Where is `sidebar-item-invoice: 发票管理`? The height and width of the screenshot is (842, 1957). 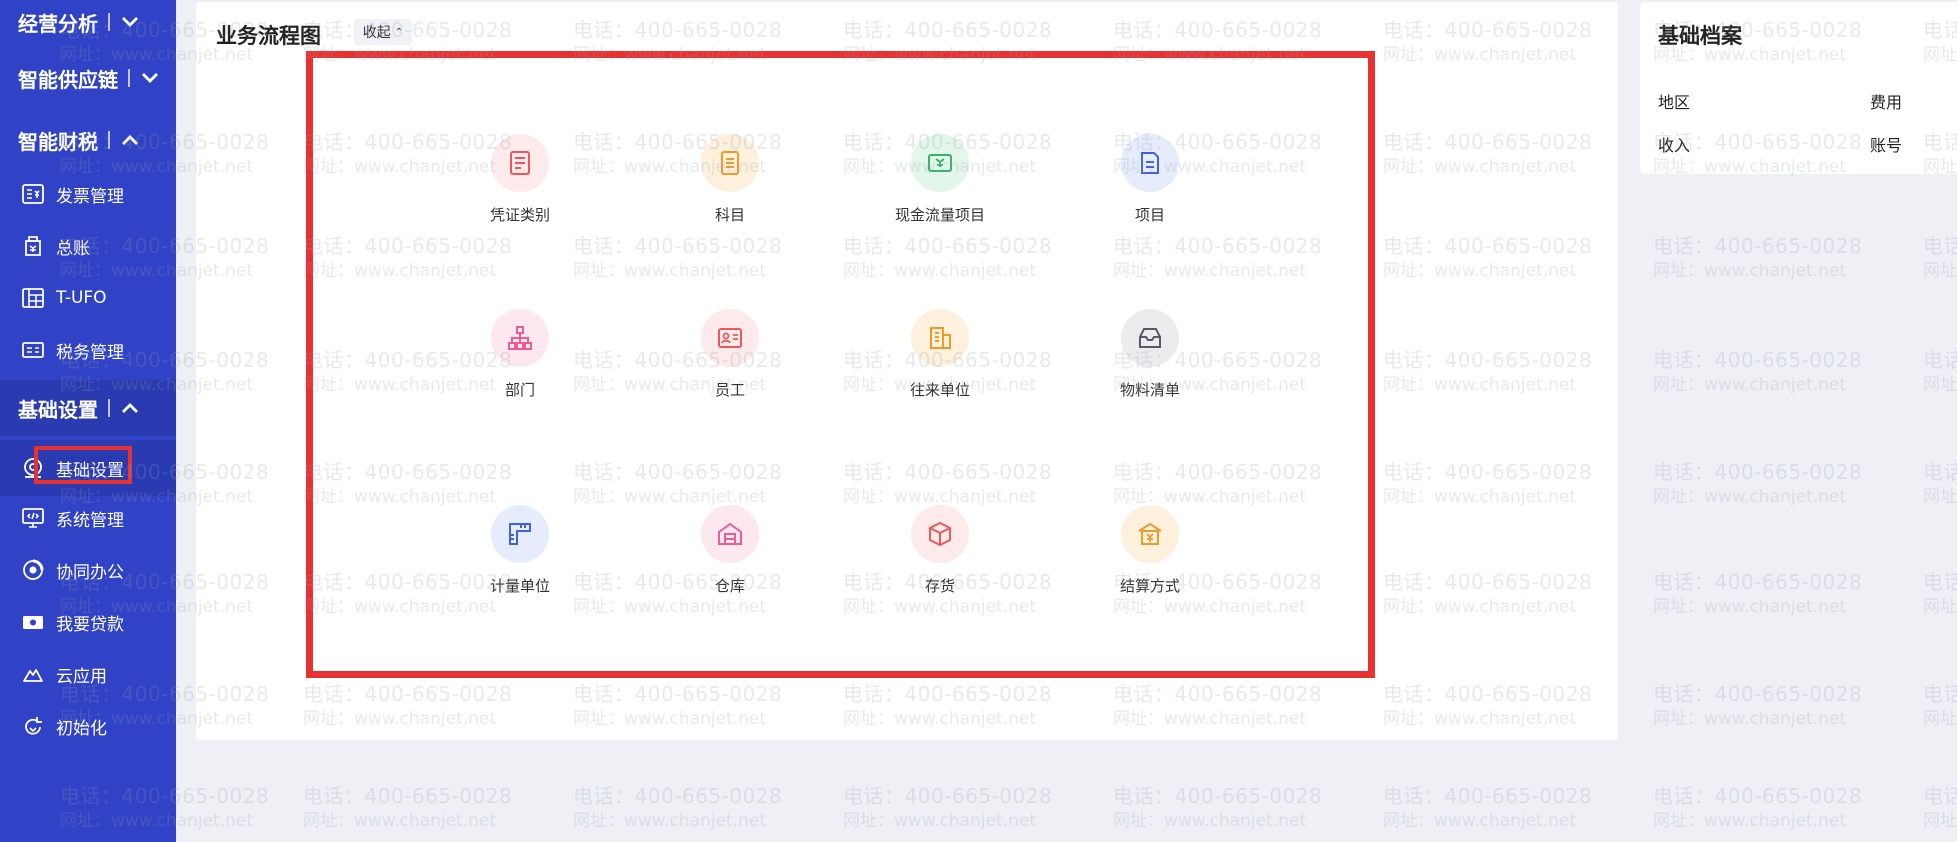
sidebar-item-invoice: 发票管理 is located at coordinates (88, 194).